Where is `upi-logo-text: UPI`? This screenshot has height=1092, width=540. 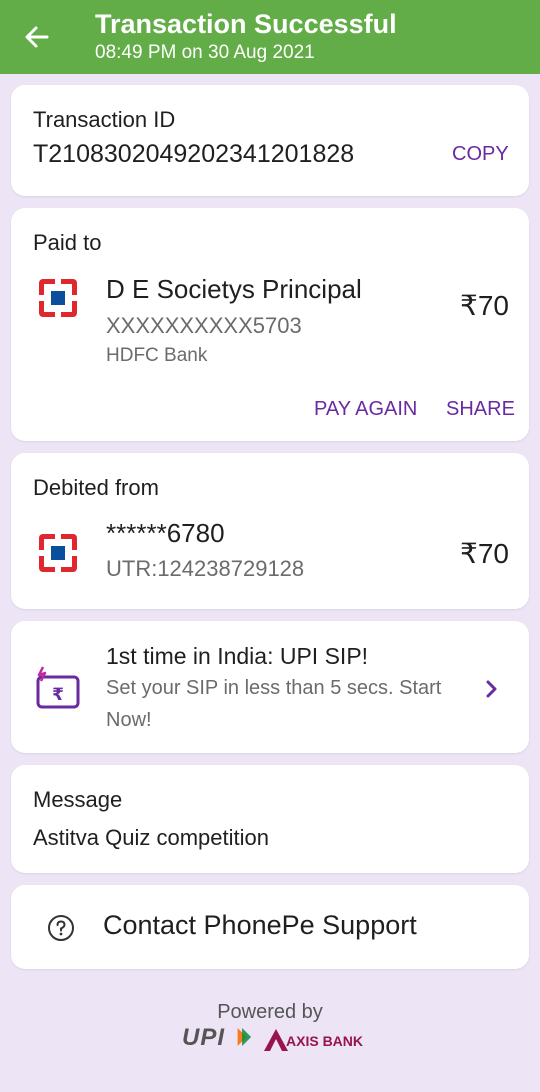 upi-logo-text: UPI is located at coordinates (204, 1037).